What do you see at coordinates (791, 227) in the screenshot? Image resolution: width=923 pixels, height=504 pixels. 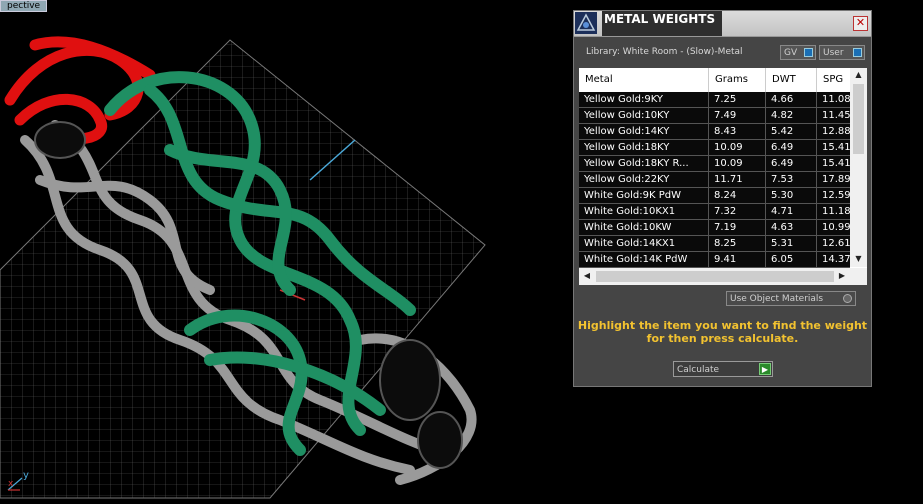 I see `cell-dwt: 4.63` at bounding box center [791, 227].